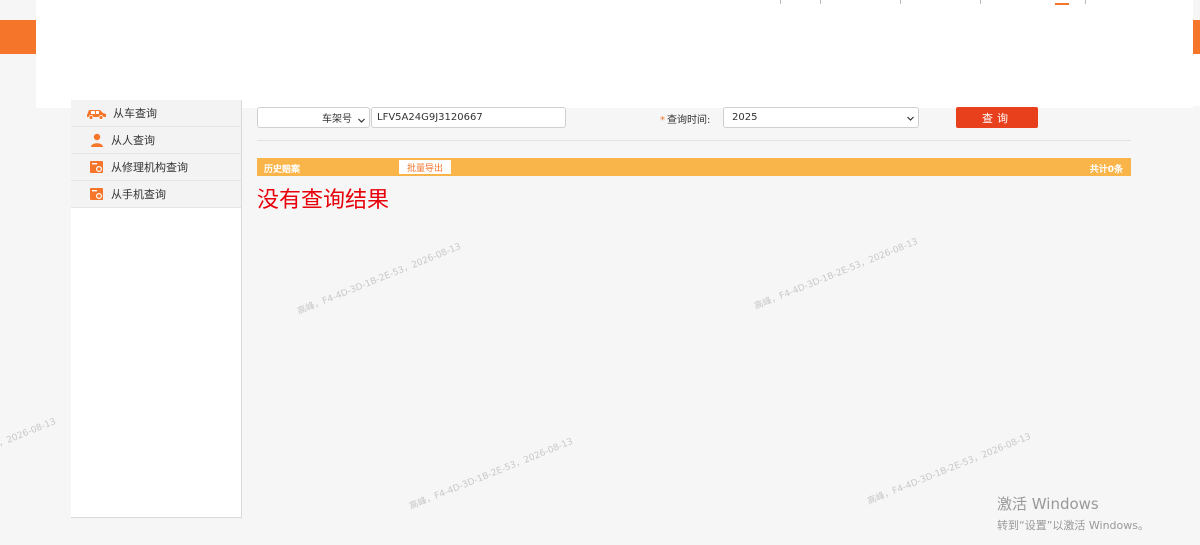 Image resolution: width=1200 pixels, height=545 pixels. What do you see at coordinates (1196, 80) in the screenshot?
I see `overlay-edge` at bounding box center [1196, 80].